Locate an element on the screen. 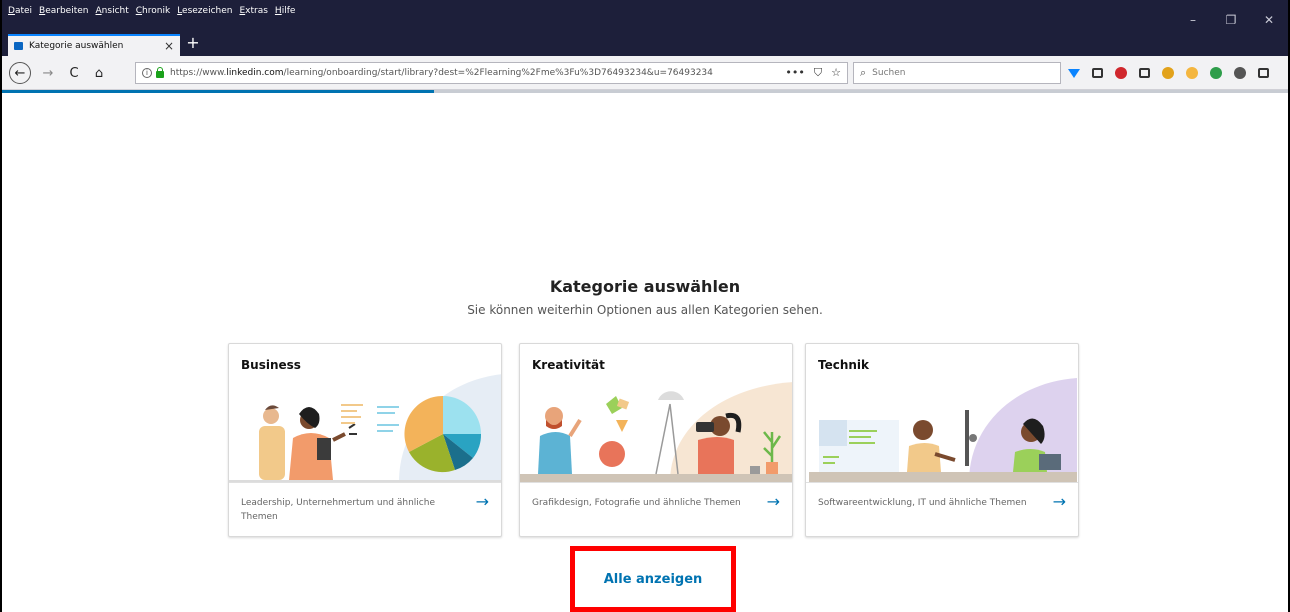  show-all-highlight: Alle anzeigen is located at coordinates (653, 579).